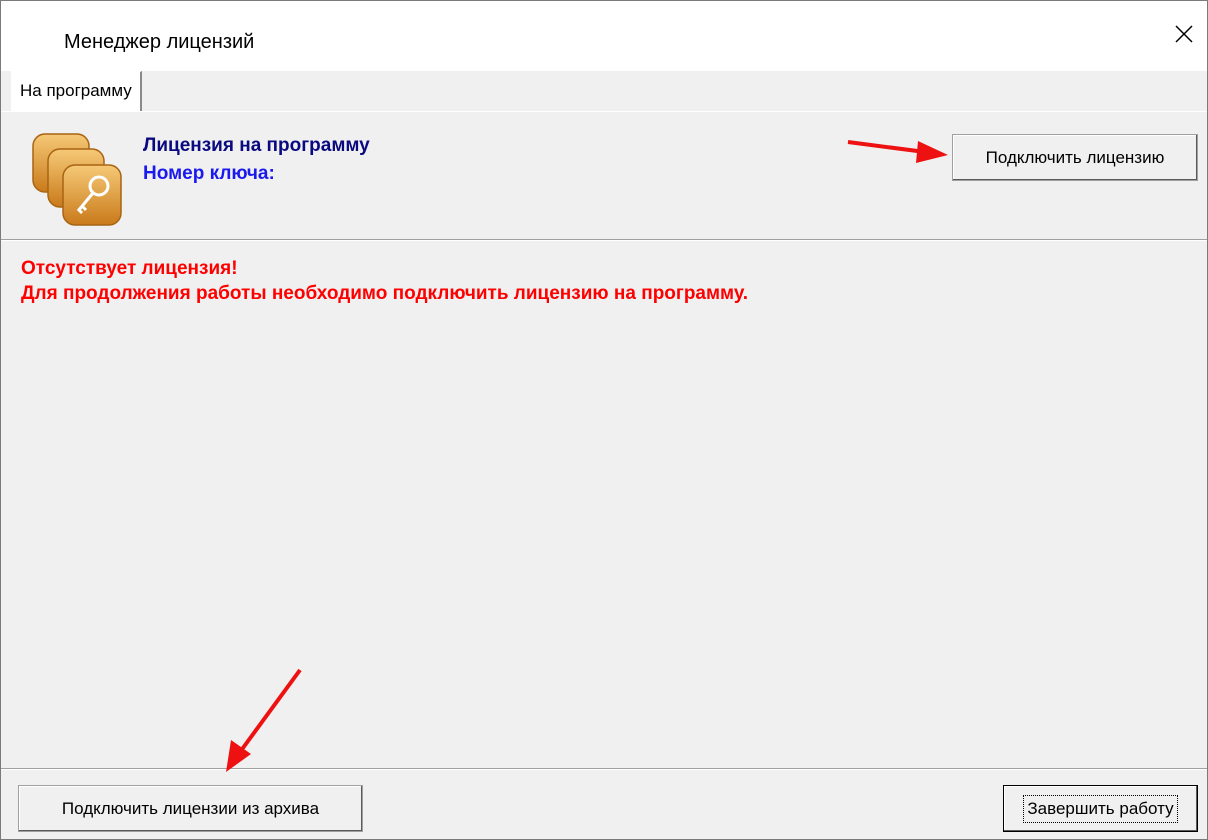 This screenshot has width=1208, height=840. I want to click on key-number-label: Номер ключа:, so click(209, 173).